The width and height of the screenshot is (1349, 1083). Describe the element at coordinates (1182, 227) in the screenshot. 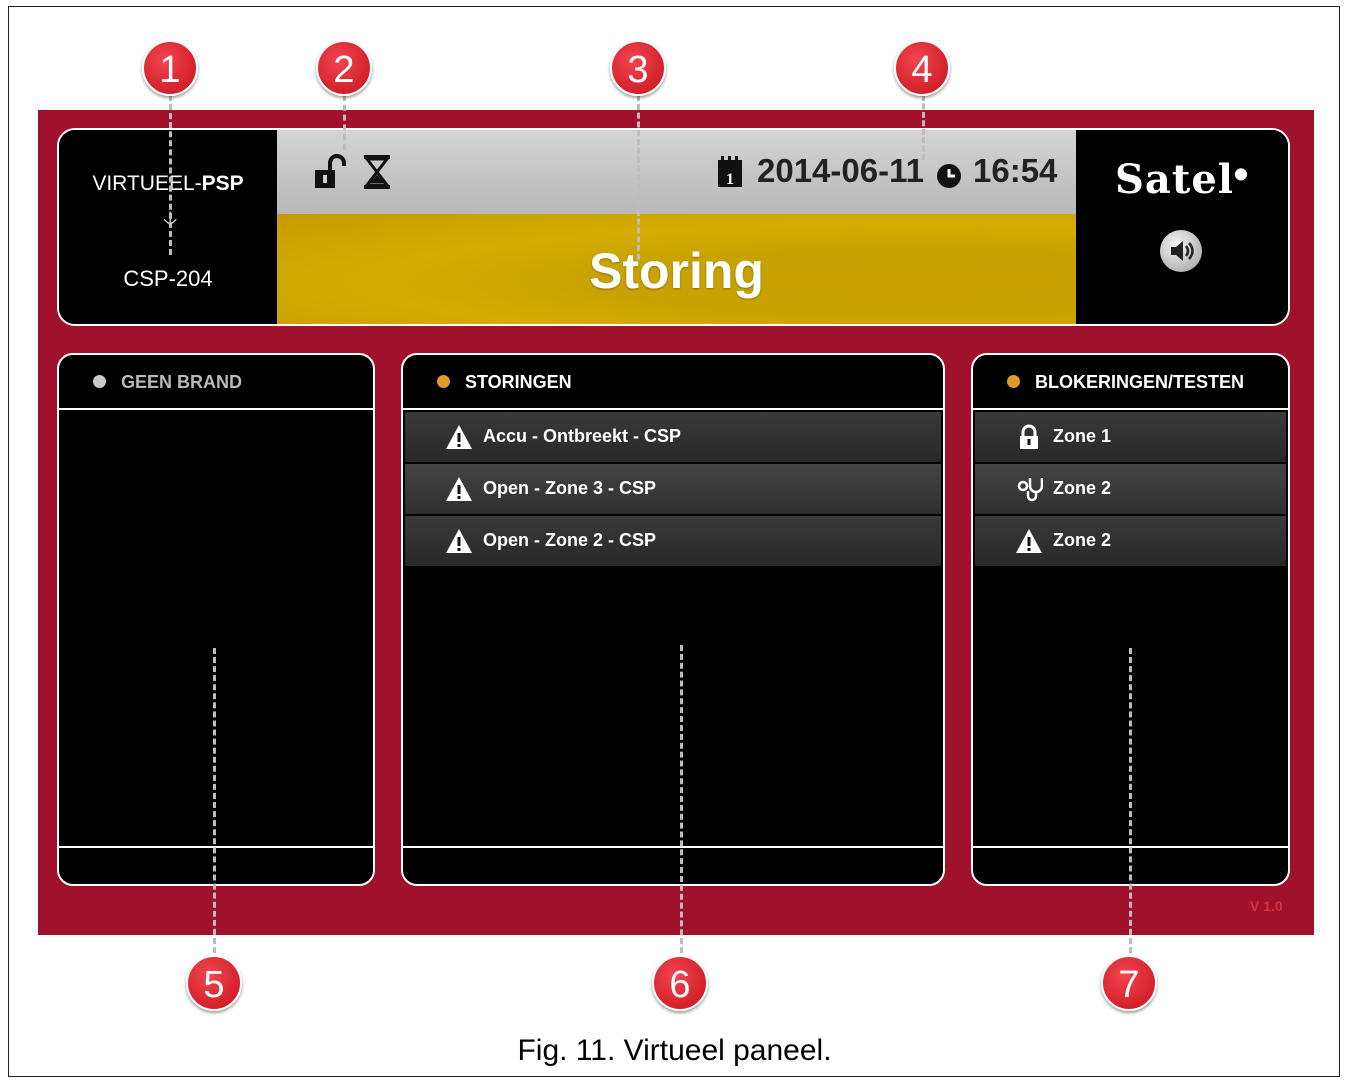

I see `brand-area: Satel●` at that location.